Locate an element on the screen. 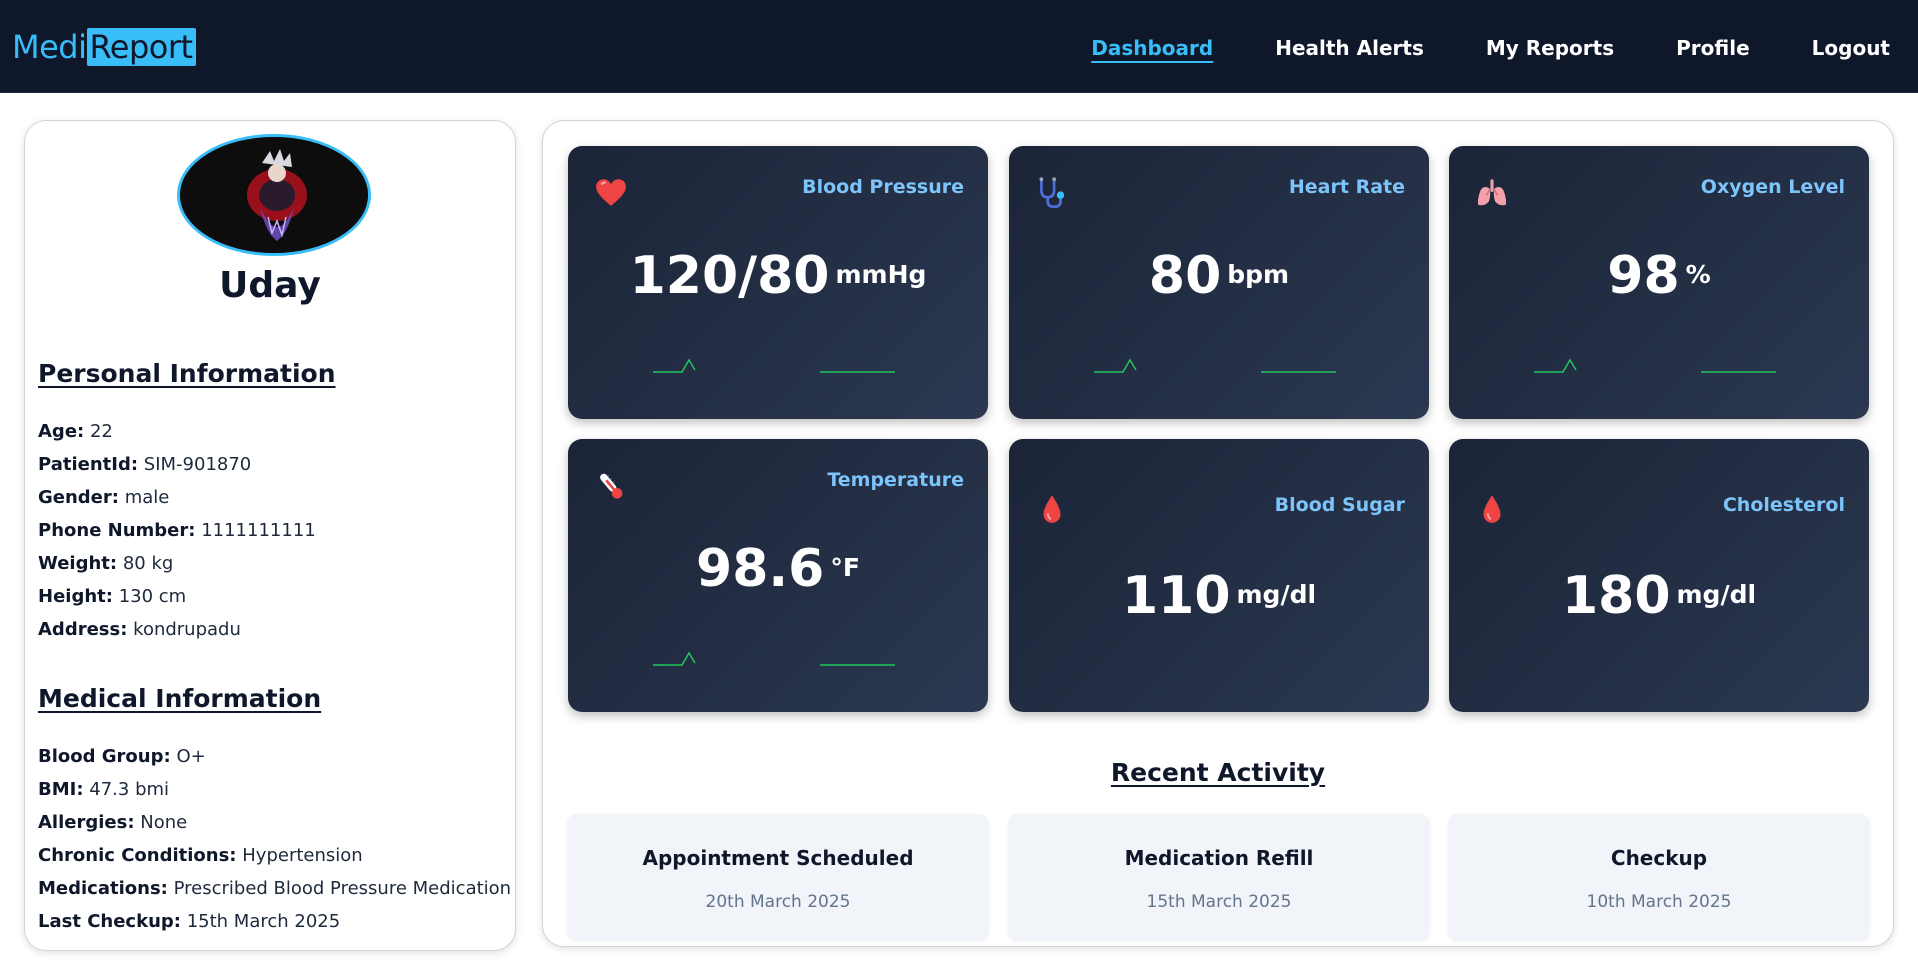 This screenshot has width=1918, height=971. metric-card-blood-sugar: Blood Sugar 110 mg/dl is located at coordinates (1219, 575).